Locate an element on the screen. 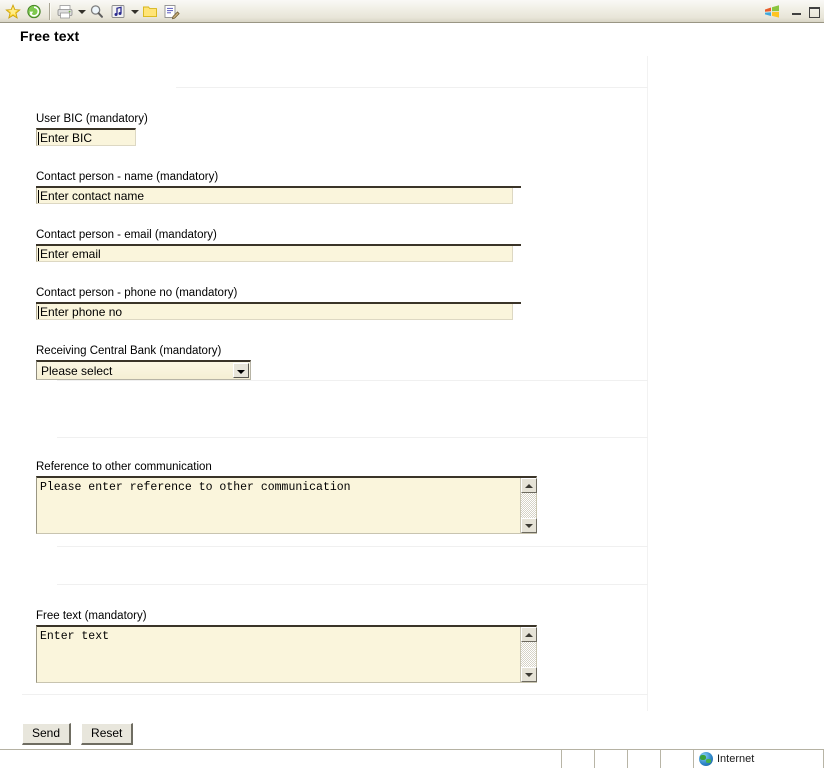  toolbar-separator is located at coordinates (50, 11).